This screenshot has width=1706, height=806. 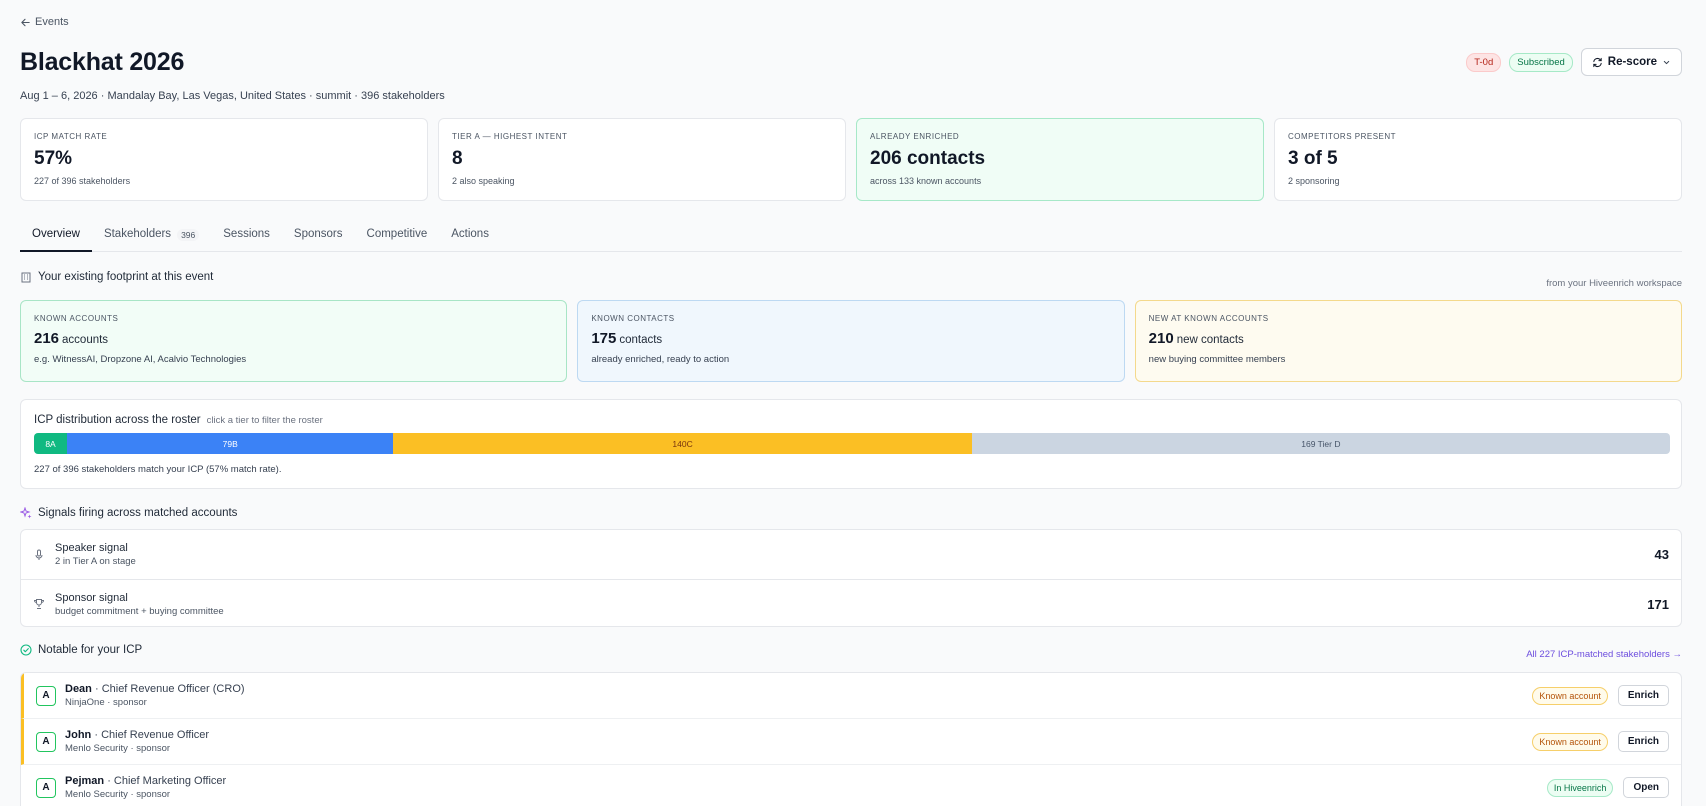 I want to click on tab-overview: Overview, so click(x=56, y=238).